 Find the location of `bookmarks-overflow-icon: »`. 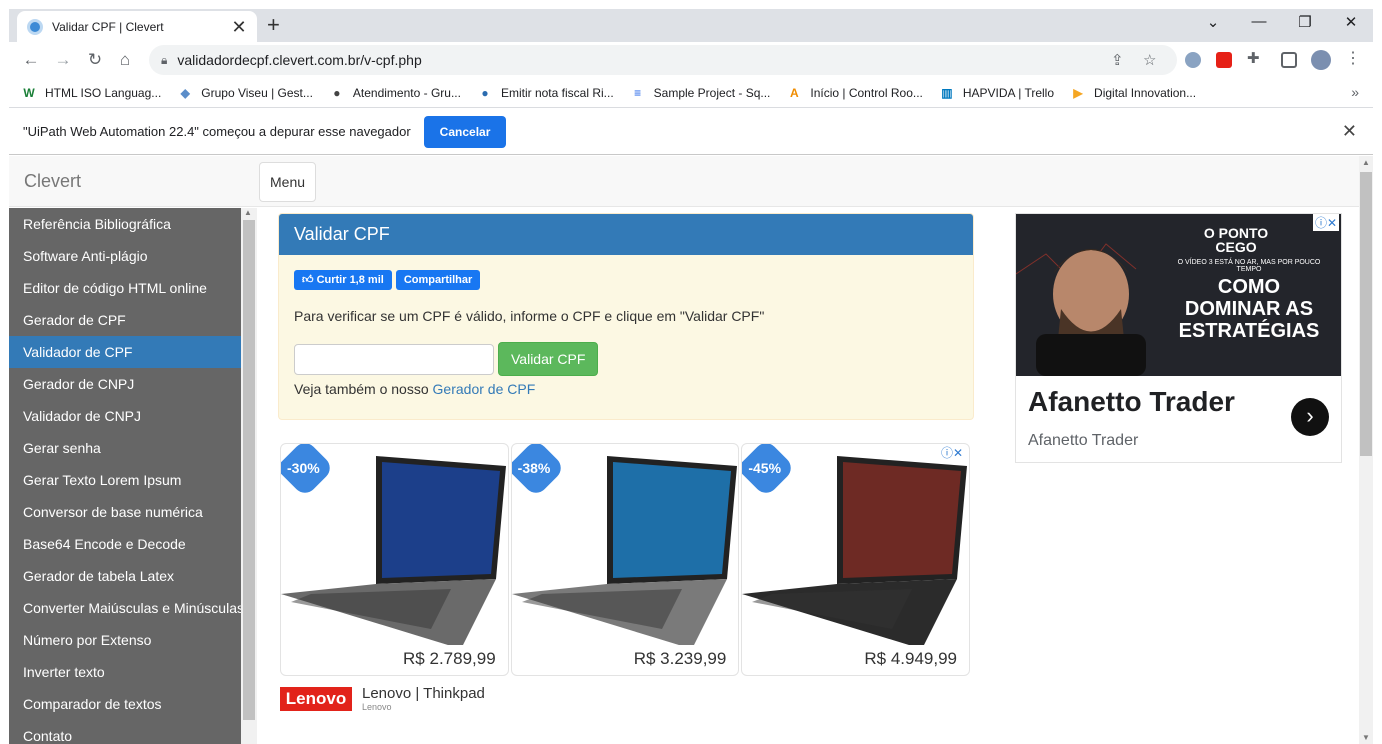

bookmarks-overflow-icon: » is located at coordinates (1355, 92).